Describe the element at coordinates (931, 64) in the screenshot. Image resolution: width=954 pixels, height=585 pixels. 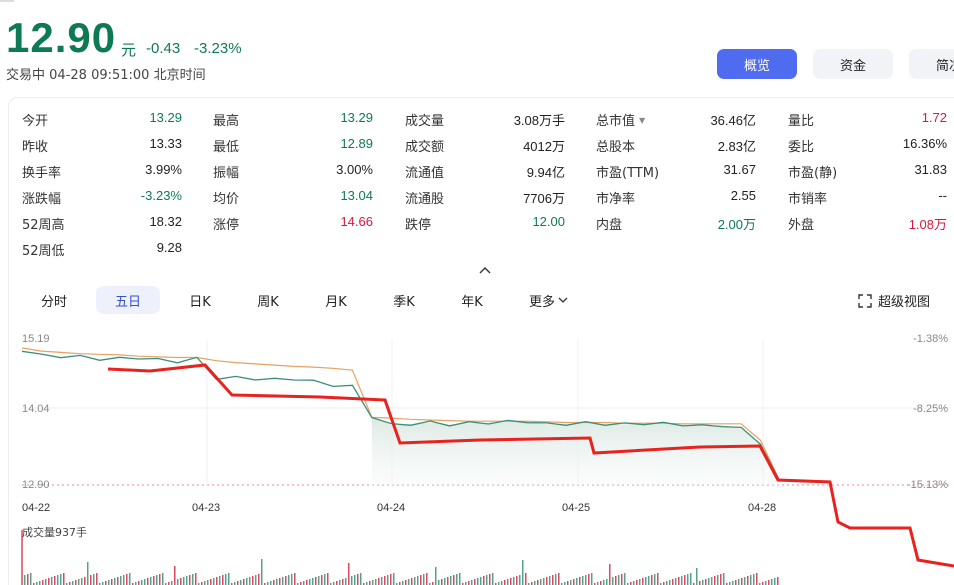
I see `tab-profile: 简况` at that location.